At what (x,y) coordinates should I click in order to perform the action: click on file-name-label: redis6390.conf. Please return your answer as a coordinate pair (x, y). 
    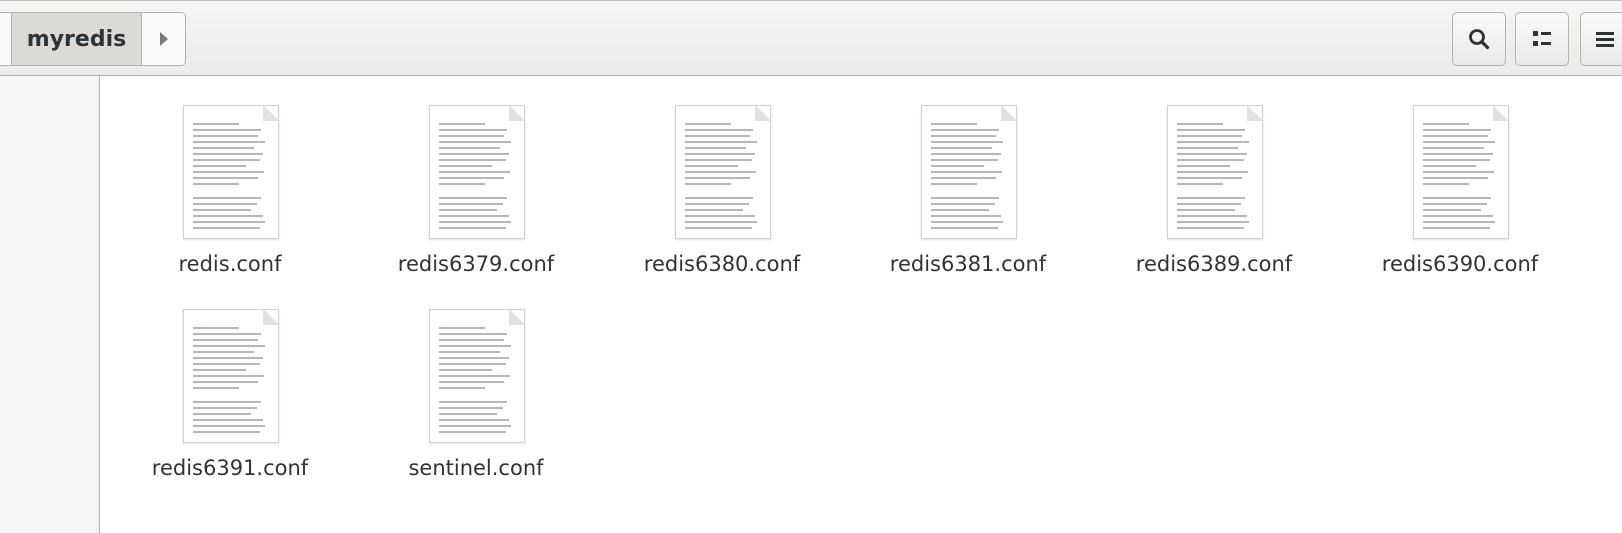
    Looking at the image, I should click on (1460, 264).